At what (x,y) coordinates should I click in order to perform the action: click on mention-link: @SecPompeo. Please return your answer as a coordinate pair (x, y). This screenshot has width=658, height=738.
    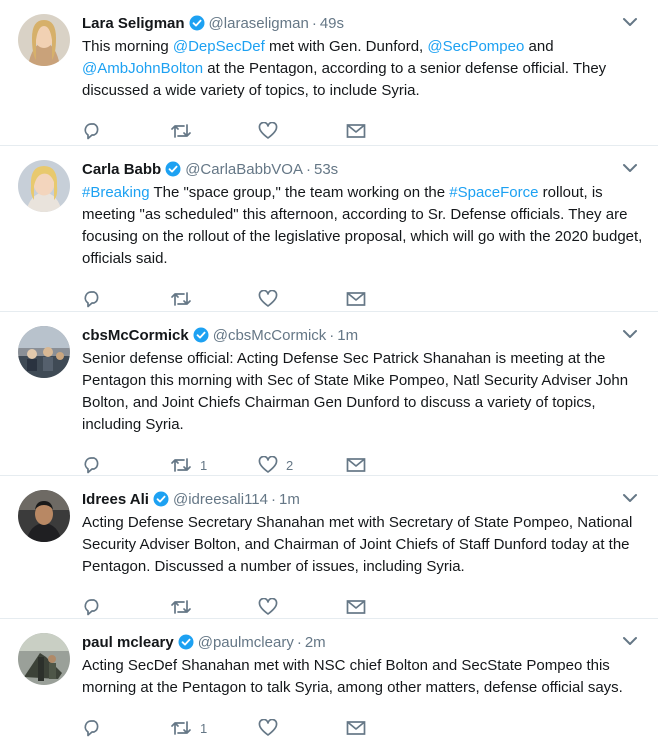
    Looking at the image, I should click on (475, 46).